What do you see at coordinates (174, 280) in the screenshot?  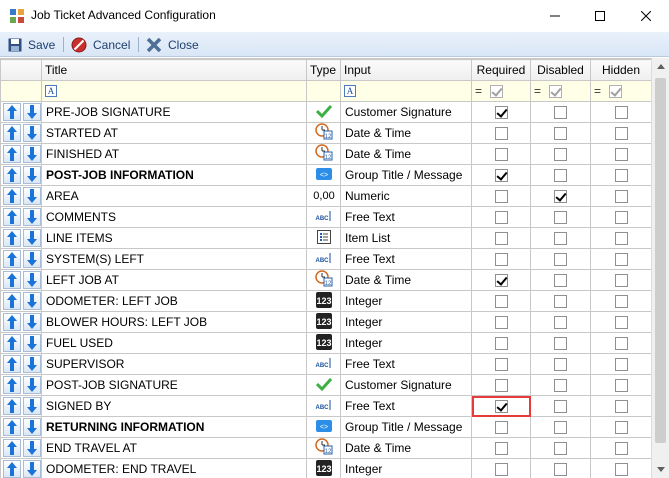 I see `row-title: LEFT JOB AT` at bounding box center [174, 280].